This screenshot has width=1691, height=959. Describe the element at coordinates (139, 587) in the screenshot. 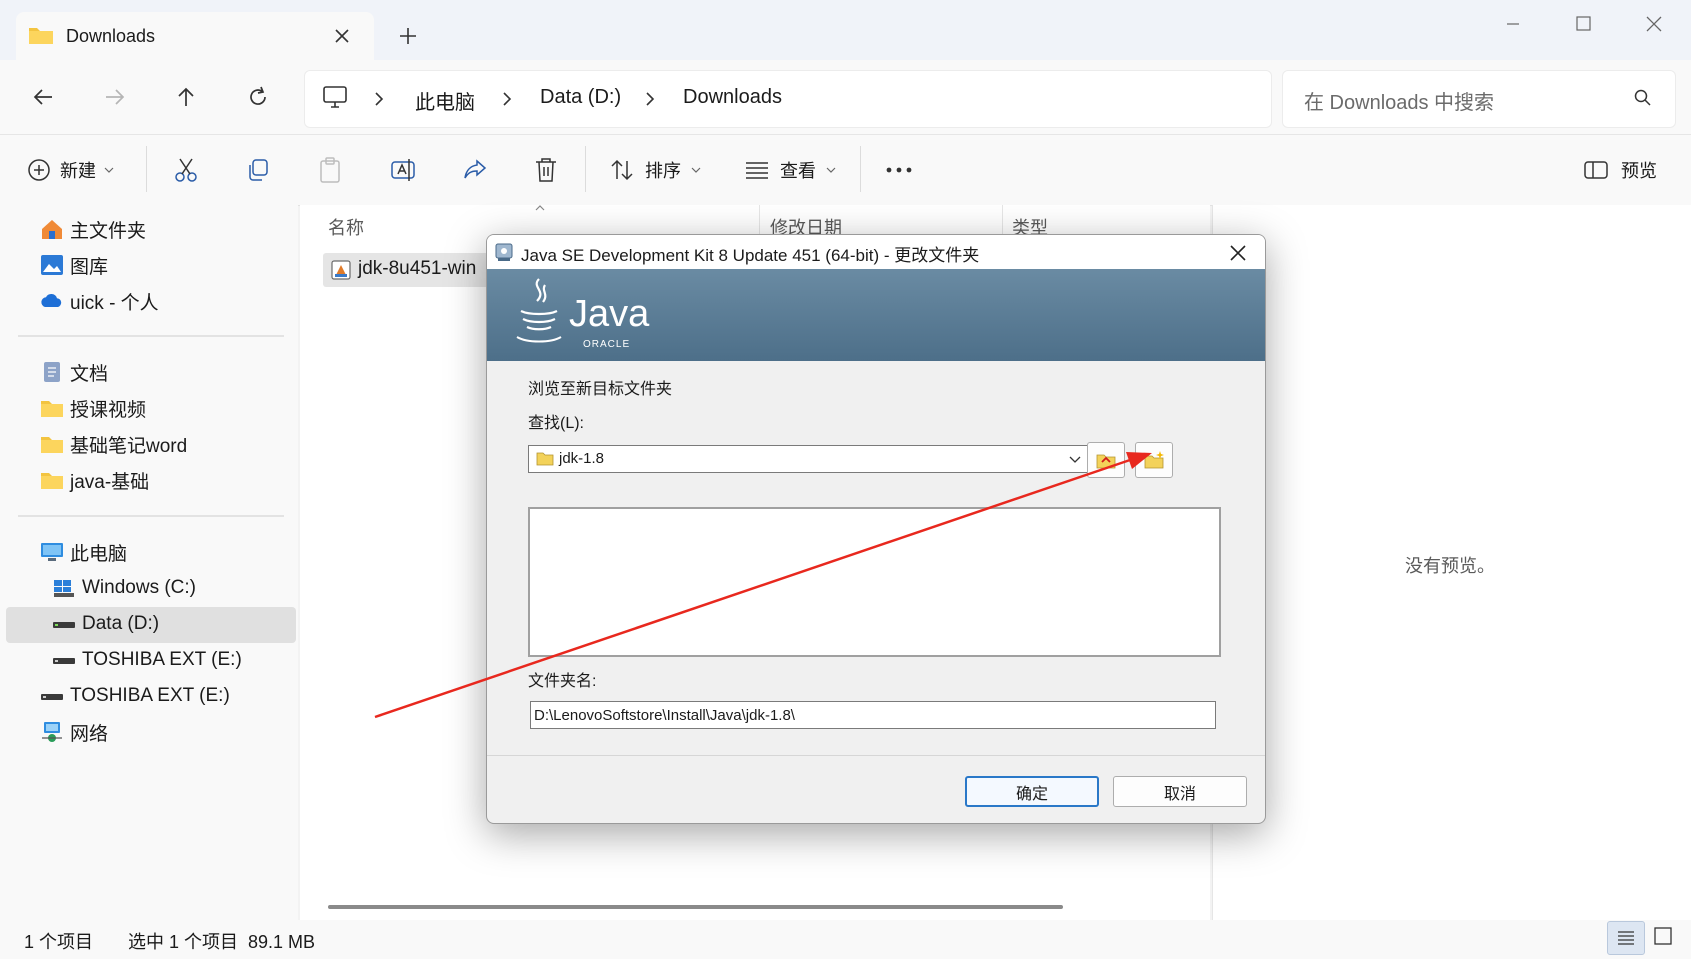

I see `sidebar-item-label: Windows (C:)` at that location.